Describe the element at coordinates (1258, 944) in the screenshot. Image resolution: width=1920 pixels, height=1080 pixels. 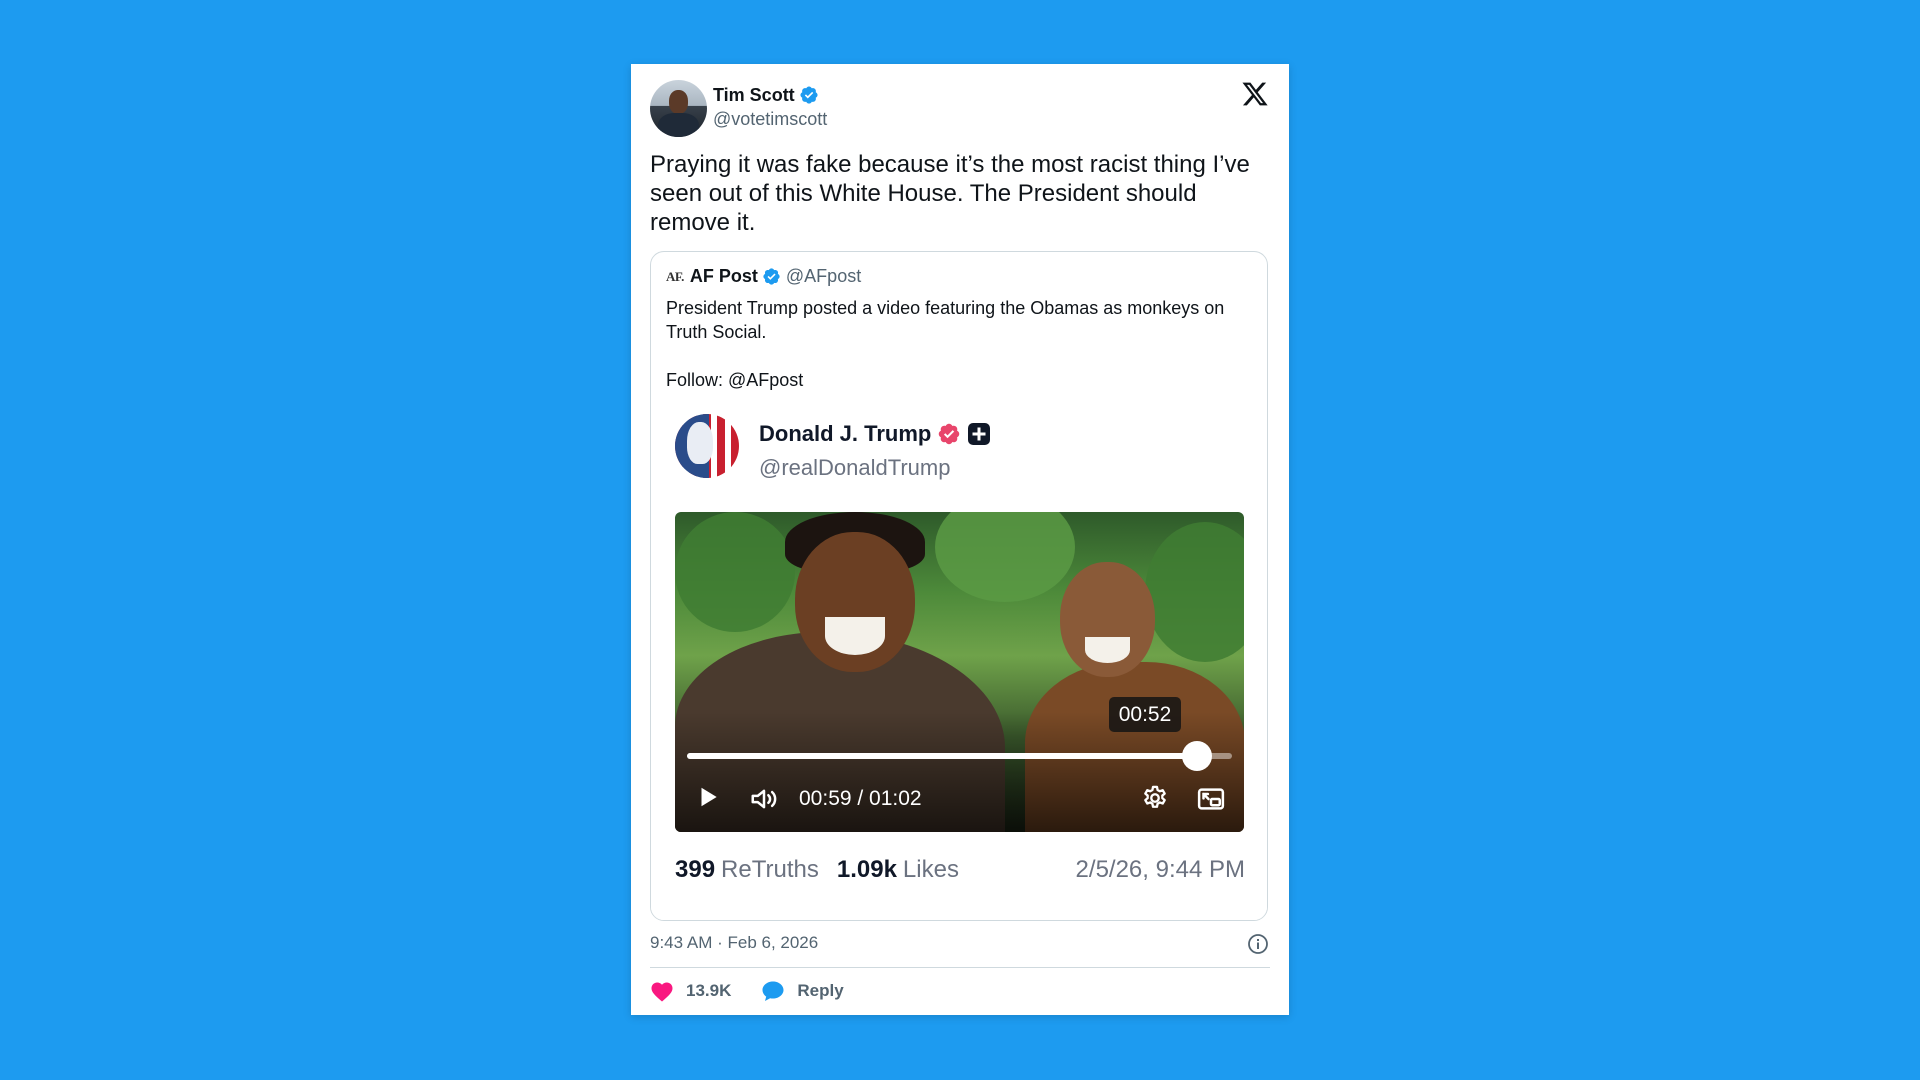
I see `info-icon` at that location.